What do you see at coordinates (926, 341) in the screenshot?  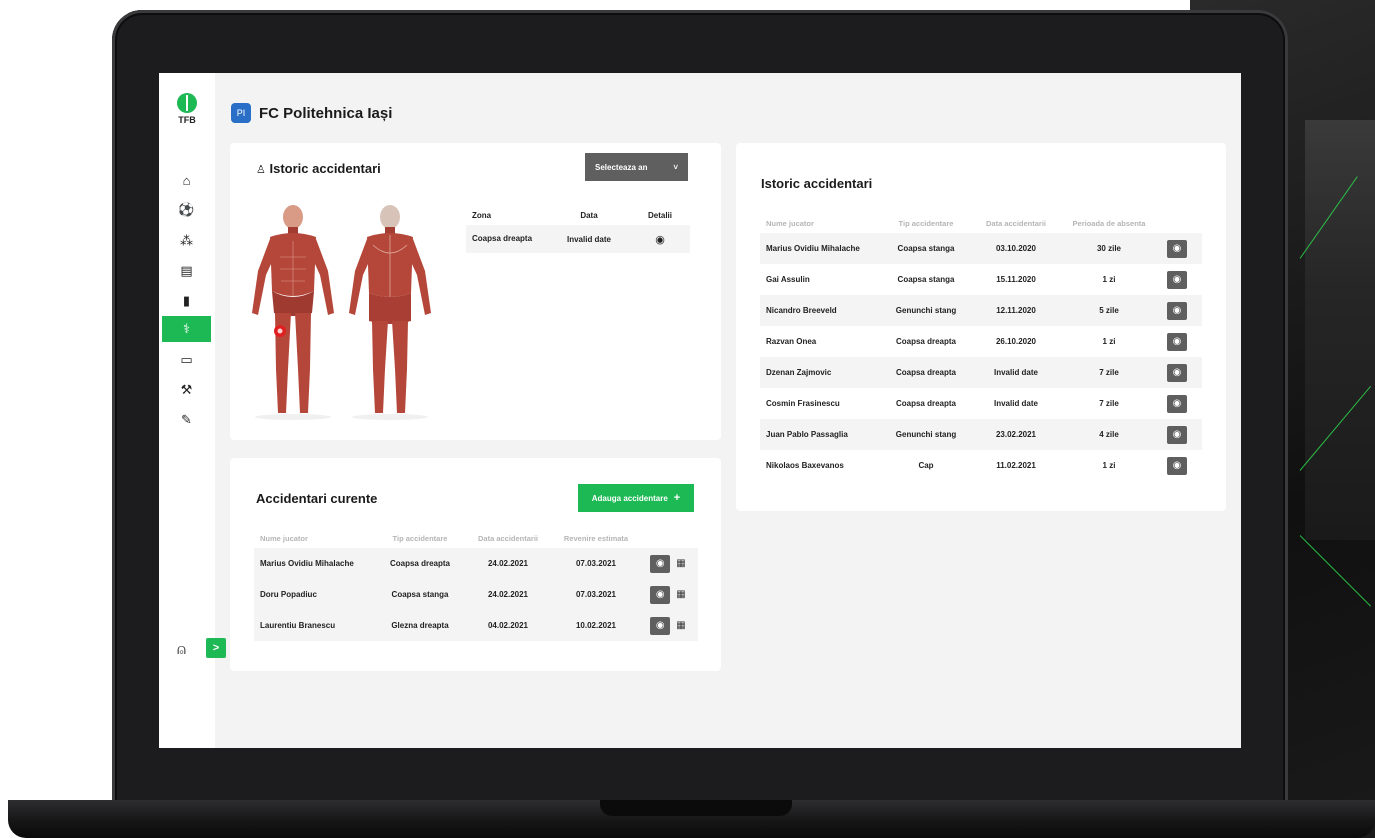 I see `injury-type: Coapsa dreapta` at bounding box center [926, 341].